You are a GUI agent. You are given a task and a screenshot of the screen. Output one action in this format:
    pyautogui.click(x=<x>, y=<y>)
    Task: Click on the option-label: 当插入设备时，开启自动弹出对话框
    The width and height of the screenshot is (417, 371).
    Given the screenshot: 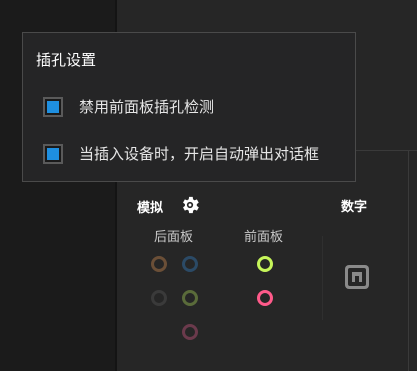 What is the action you would take?
    pyautogui.click(x=199, y=154)
    